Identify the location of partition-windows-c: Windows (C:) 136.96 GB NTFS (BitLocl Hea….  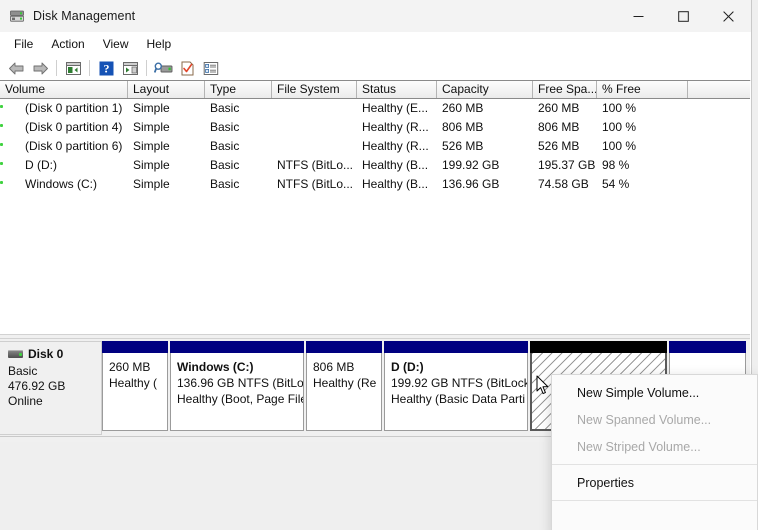
(237, 386).